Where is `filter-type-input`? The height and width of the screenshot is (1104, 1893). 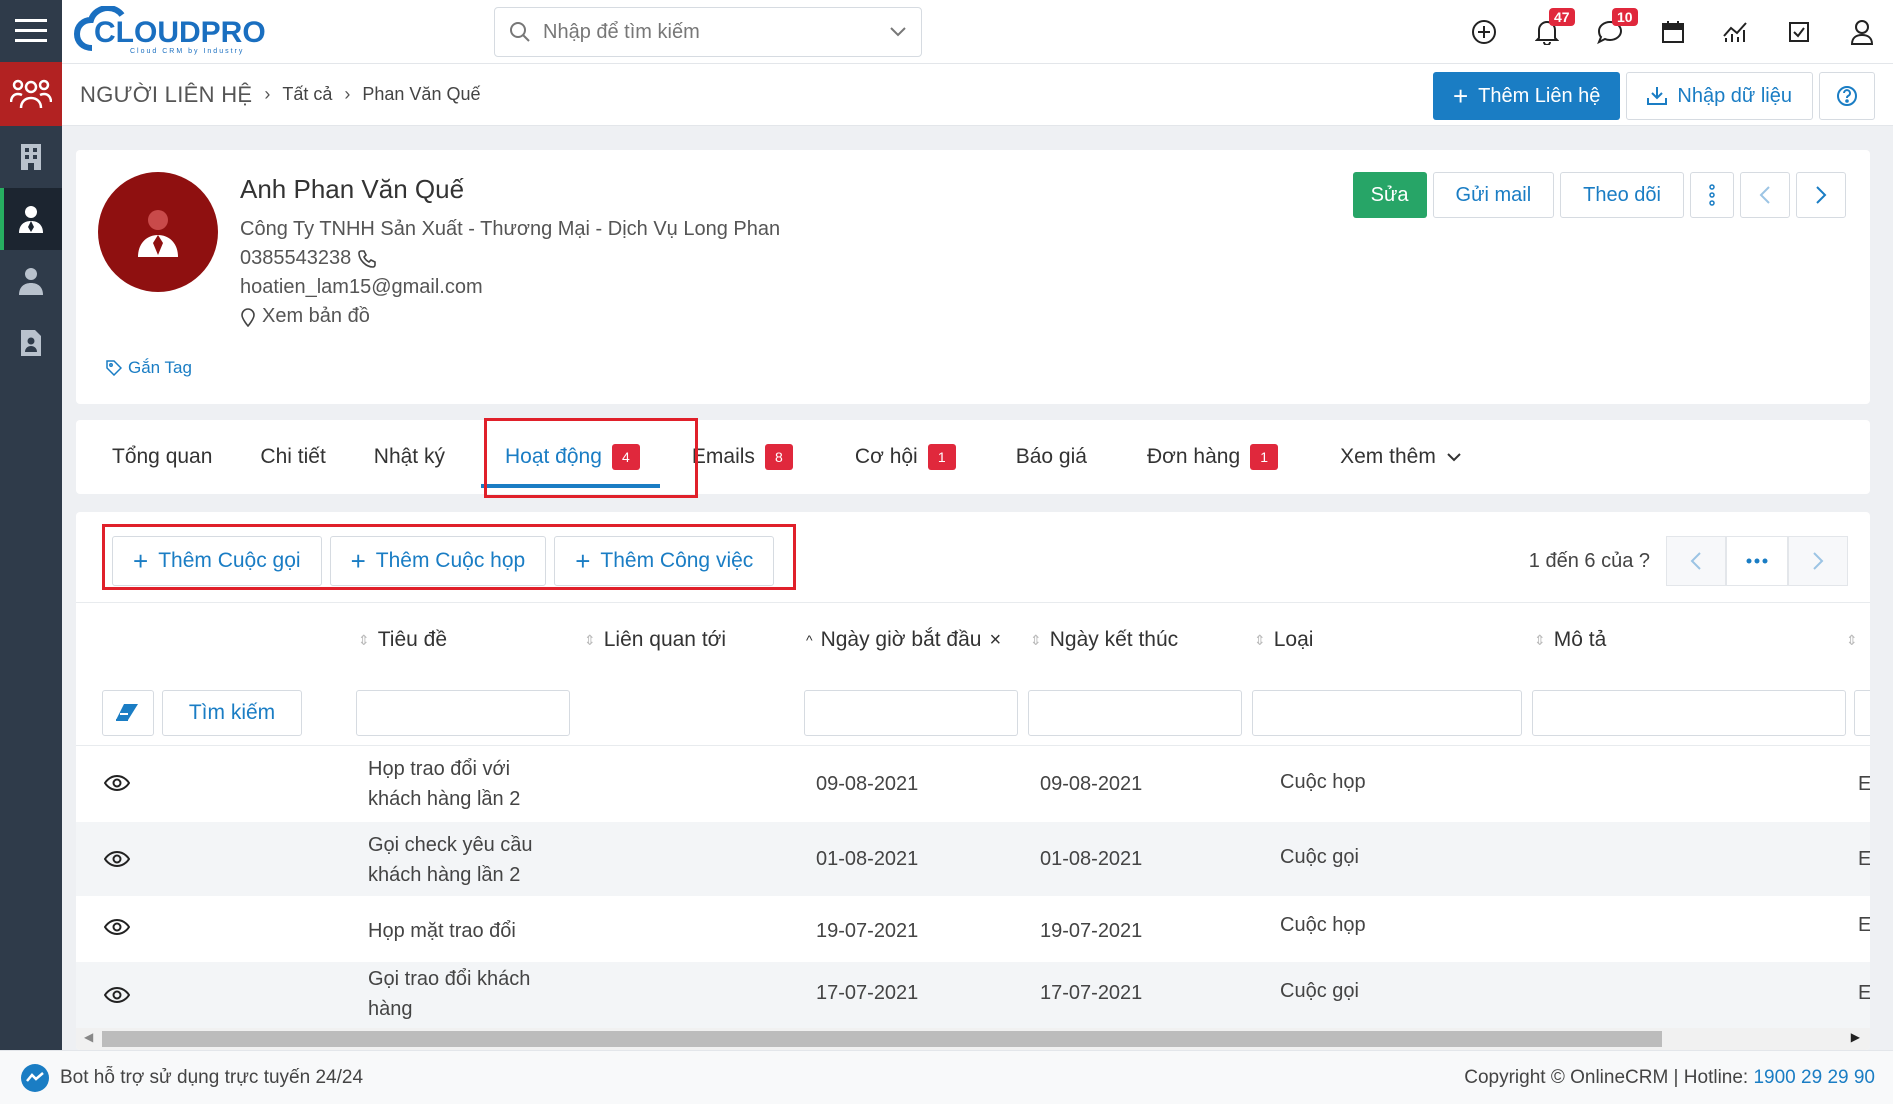 filter-type-input is located at coordinates (1387, 713).